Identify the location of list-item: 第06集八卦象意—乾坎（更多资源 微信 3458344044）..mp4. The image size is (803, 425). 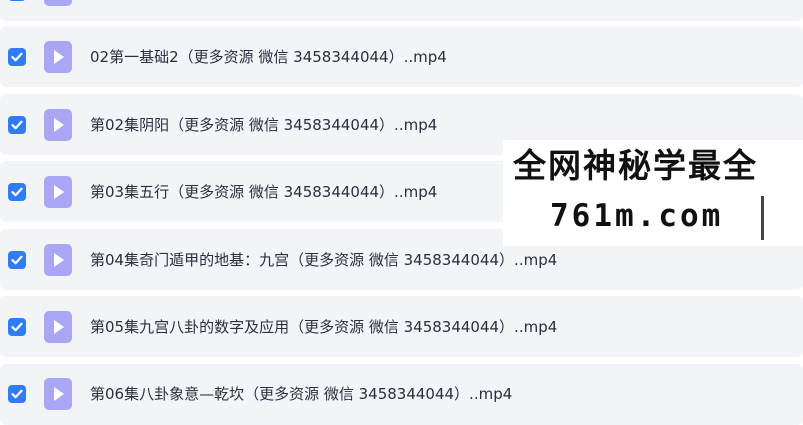
(401, 394).